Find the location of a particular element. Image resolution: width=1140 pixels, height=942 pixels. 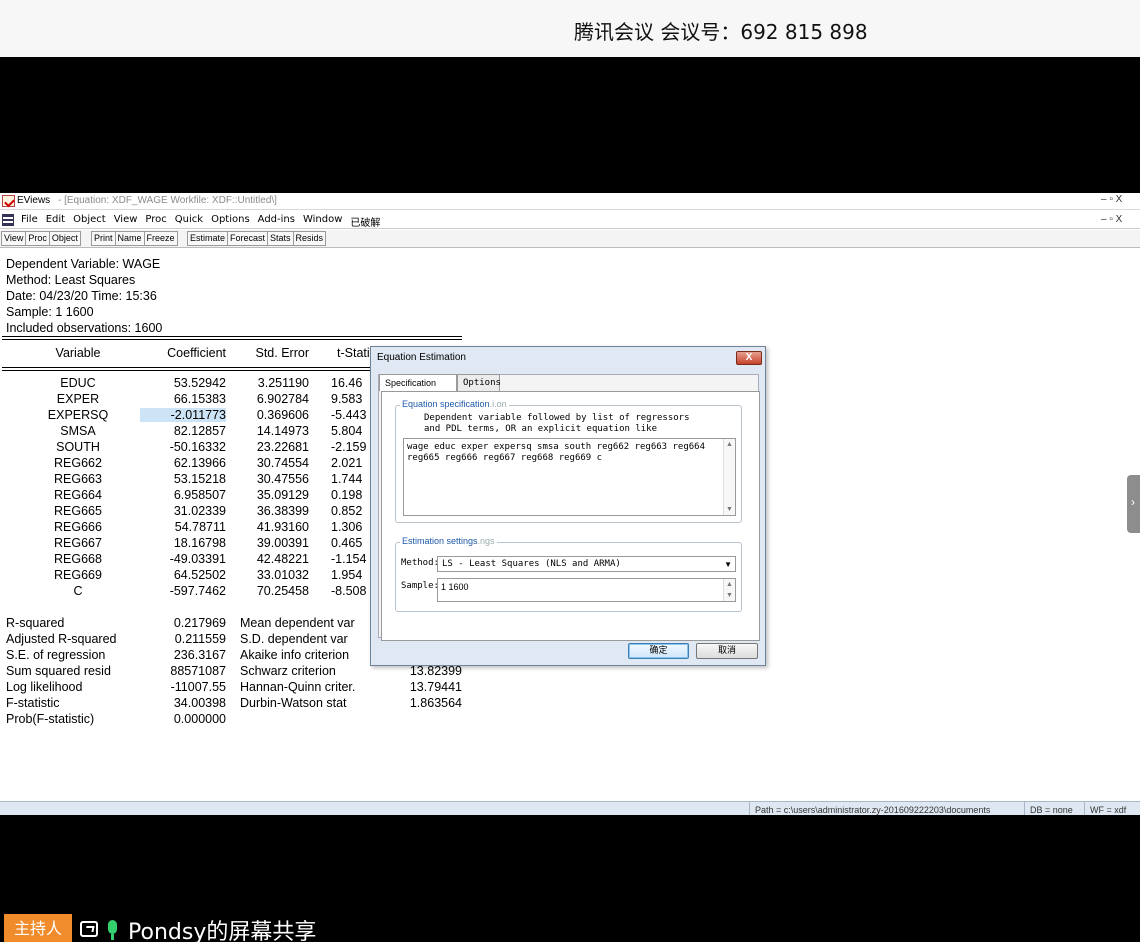

menu-object: Object is located at coordinates (89, 221).